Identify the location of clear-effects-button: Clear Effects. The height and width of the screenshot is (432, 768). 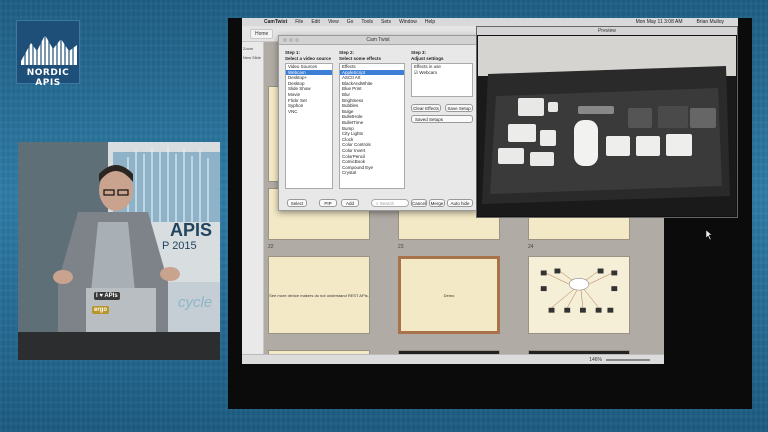
(426, 108).